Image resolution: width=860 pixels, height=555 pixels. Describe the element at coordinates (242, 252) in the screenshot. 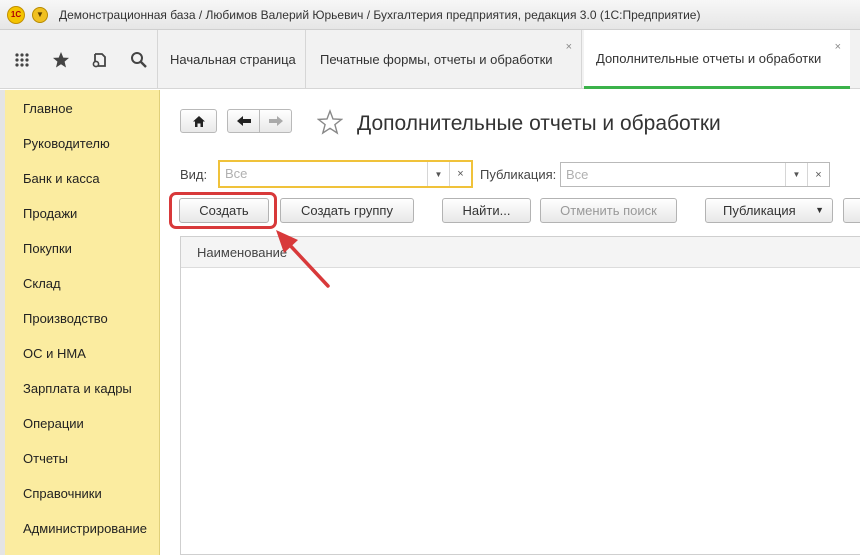

I see `column-name-label: Наименование` at that location.